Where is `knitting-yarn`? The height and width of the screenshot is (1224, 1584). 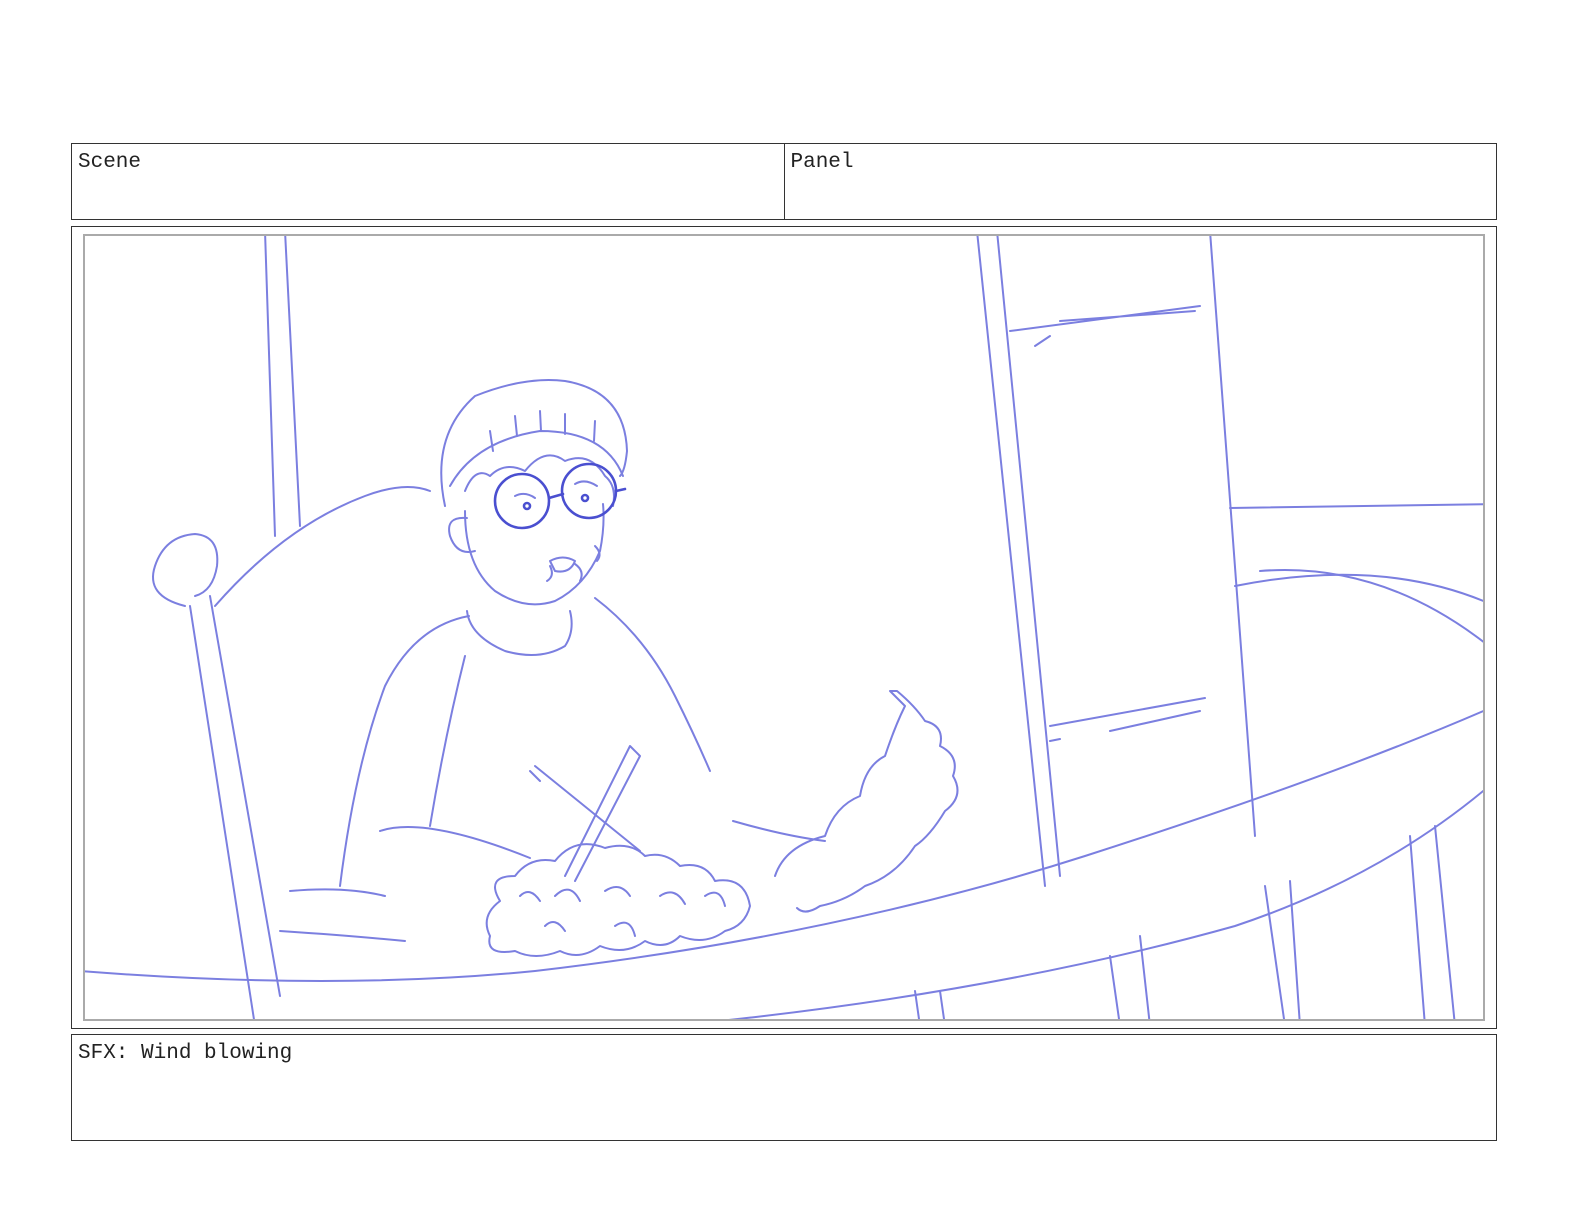
knitting-yarn is located at coordinates (618, 900).